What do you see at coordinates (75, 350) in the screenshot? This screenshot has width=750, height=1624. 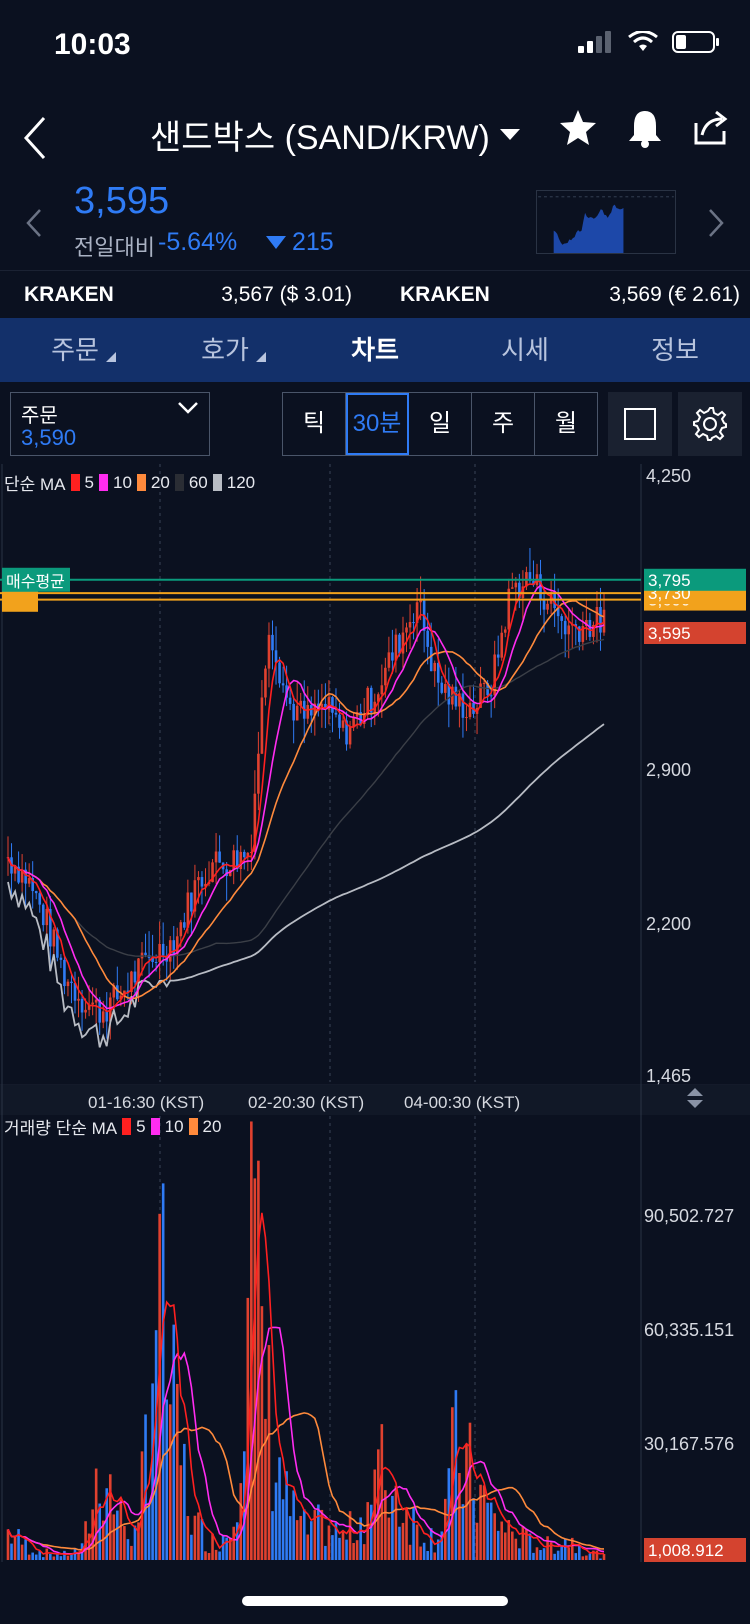 I see `tab-order: 주문` at bounding box center [75, 350].